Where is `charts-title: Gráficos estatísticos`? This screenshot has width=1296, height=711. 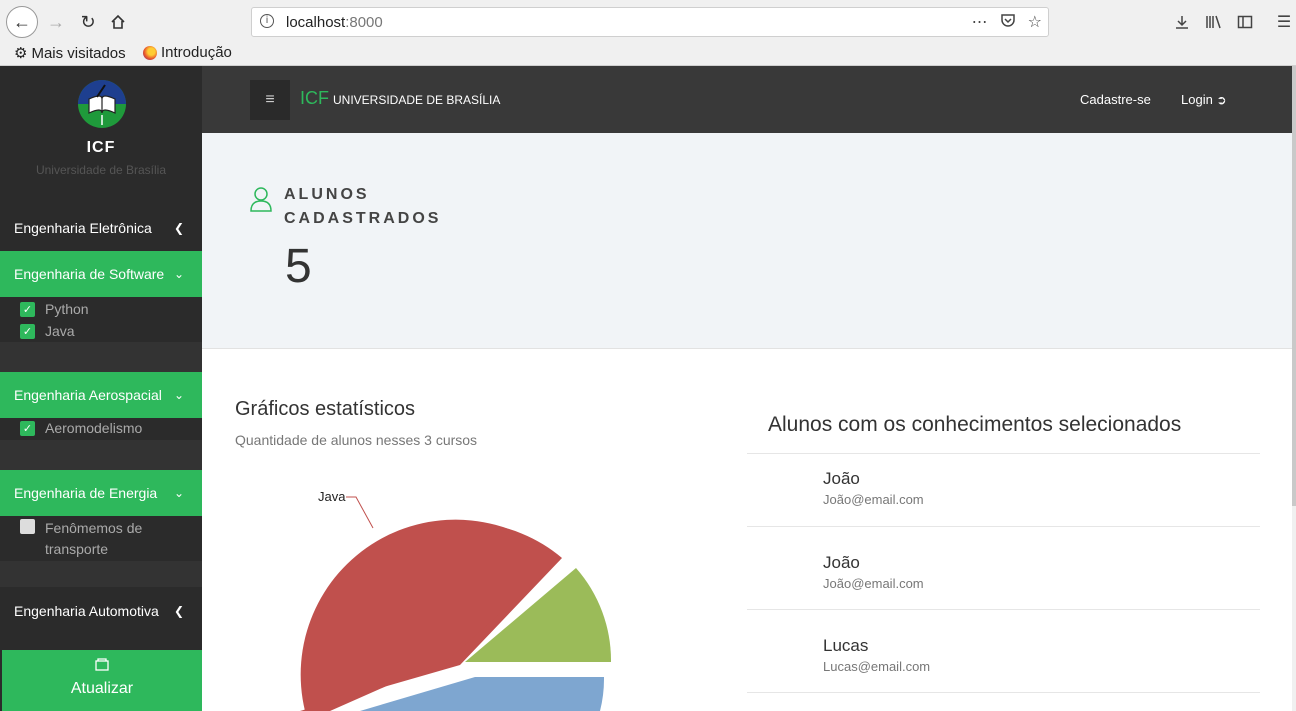
charts-title: Gráficos estatísticos is located at coordinates (325, 409).